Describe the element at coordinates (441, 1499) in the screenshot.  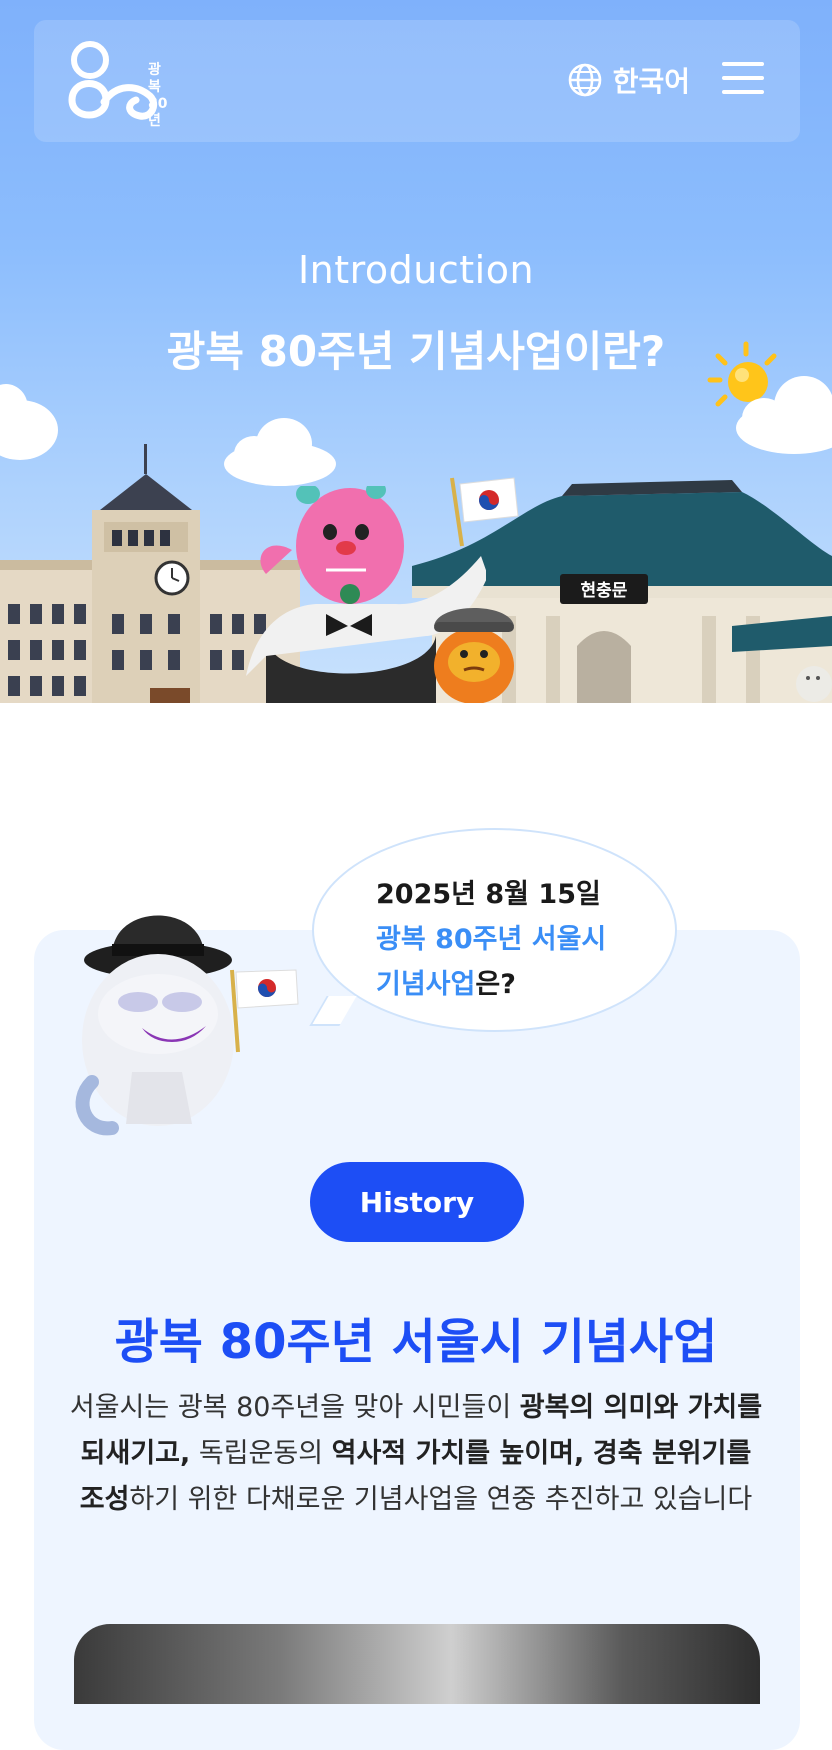
I see `body-part7: 하기 위한 다채로운 기념사업을 연중 추진하고 있습니다` at that location.